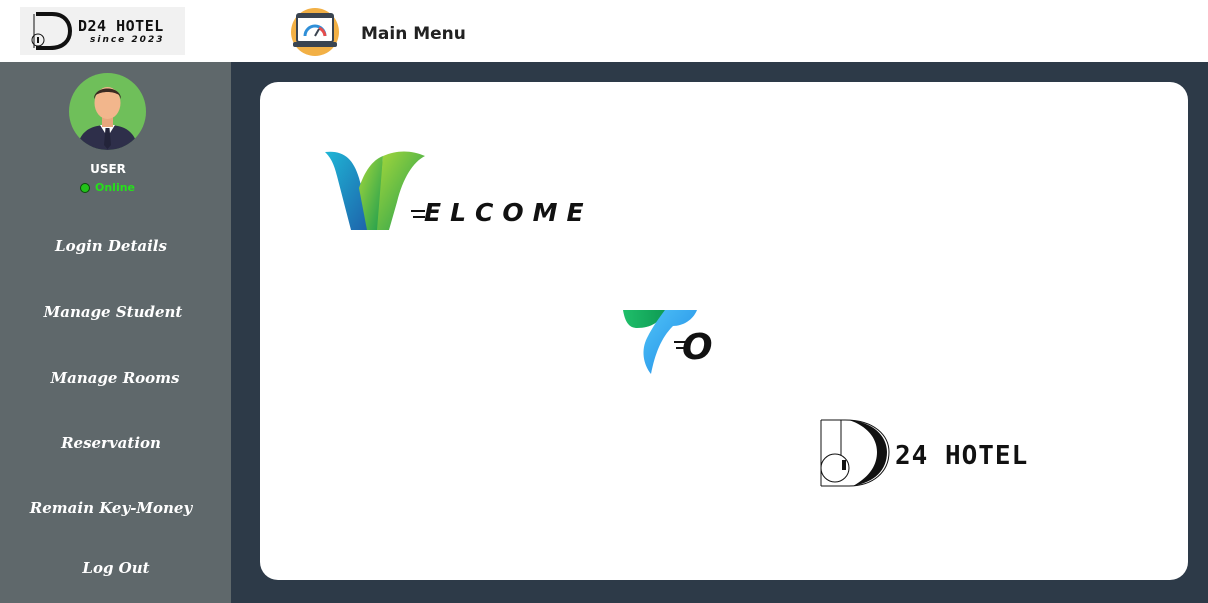  I want to click on welcome-text: ELCOME, so click(508, 212).